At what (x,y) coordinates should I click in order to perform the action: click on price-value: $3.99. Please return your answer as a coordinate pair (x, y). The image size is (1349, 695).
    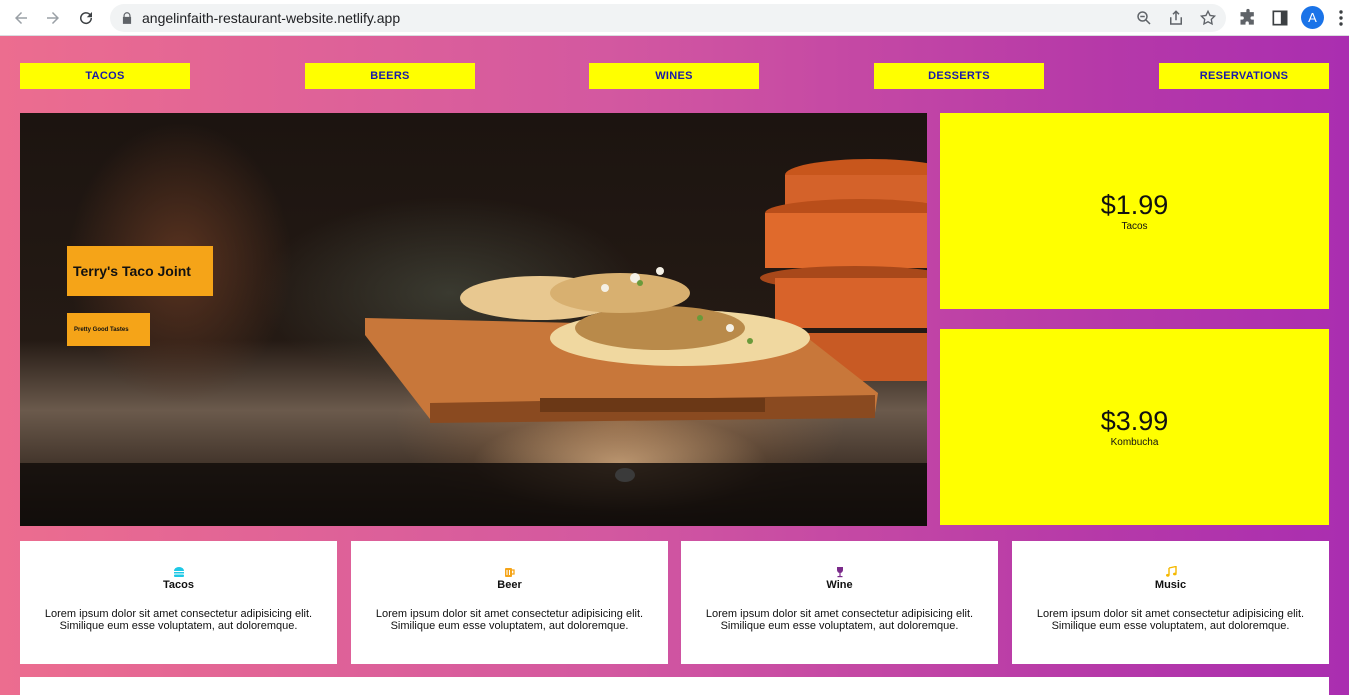
    Looking at the image, I should click on (1134, 421).